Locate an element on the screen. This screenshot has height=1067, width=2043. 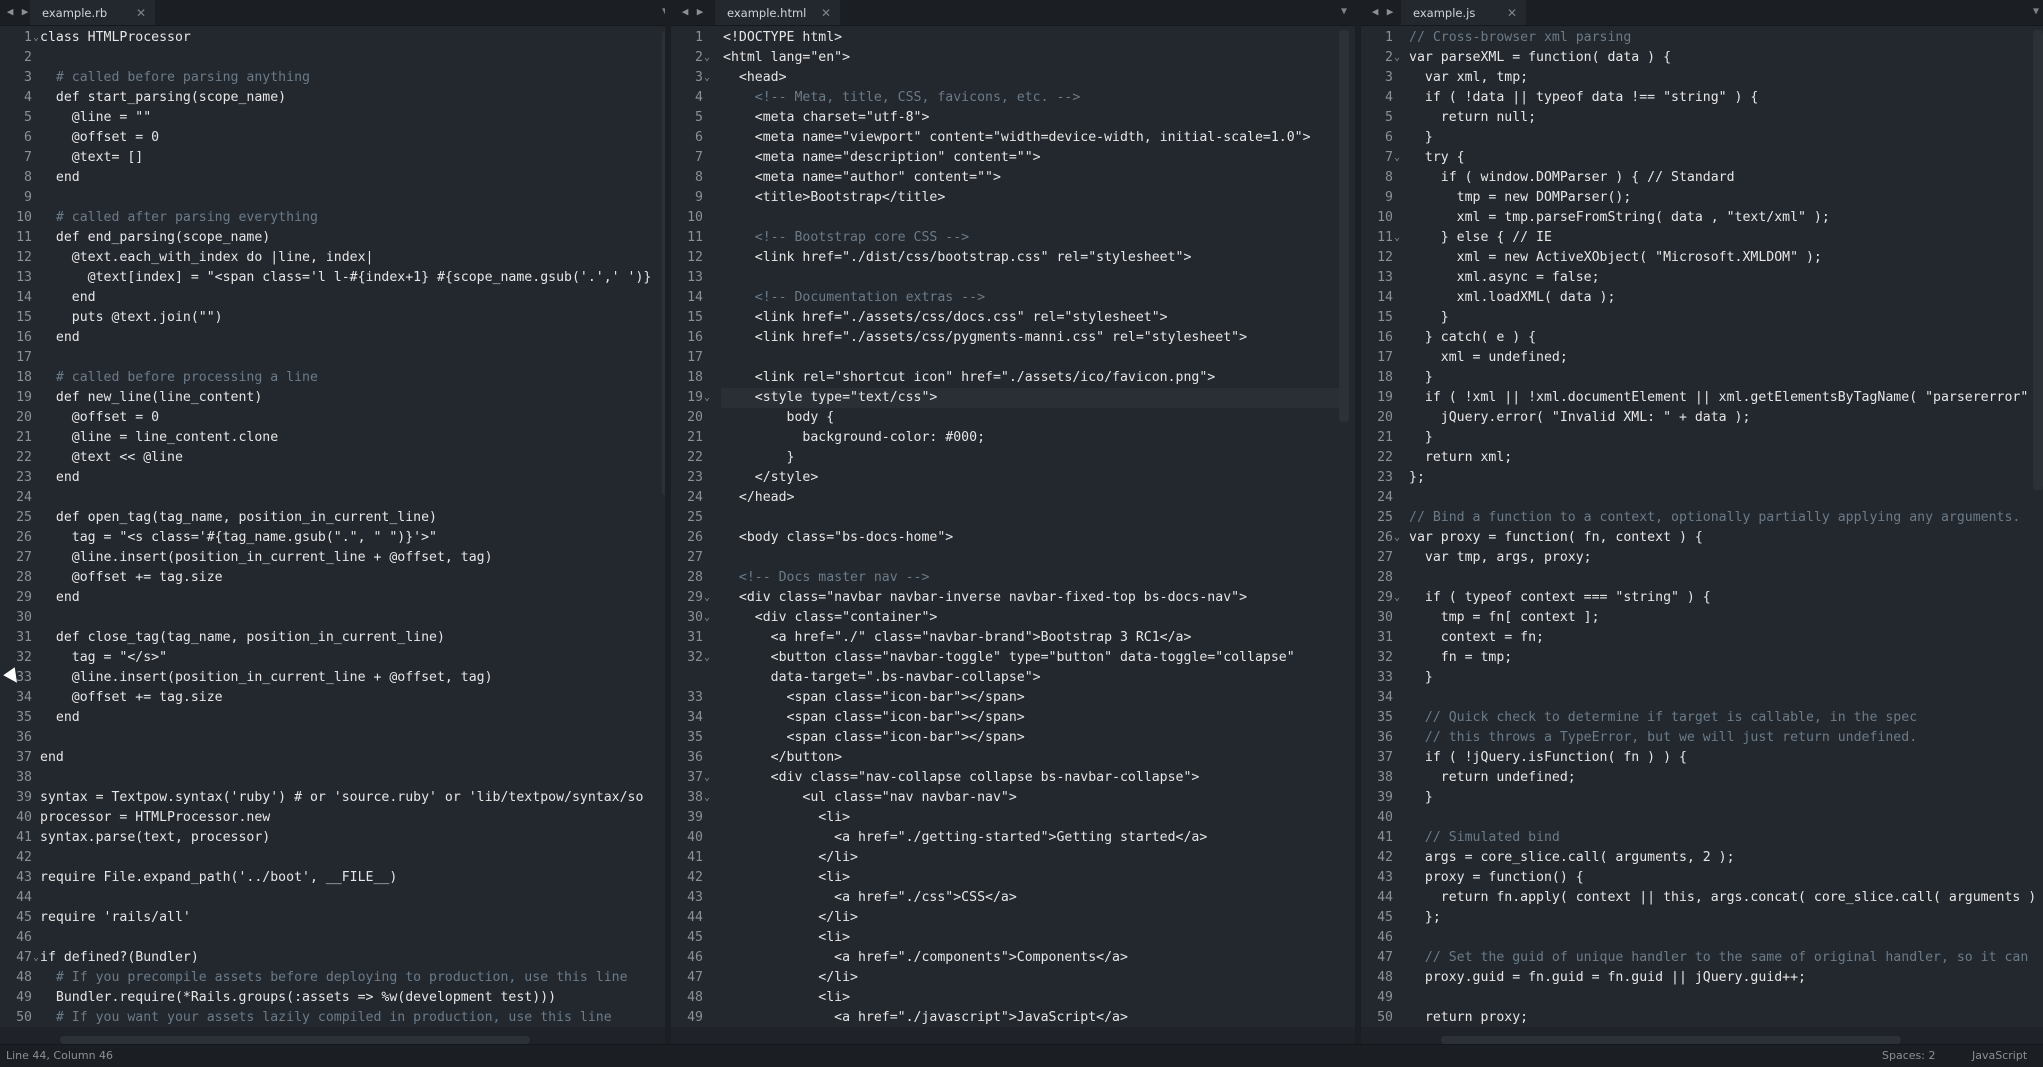
code-line: 16 end is located at coordinates (332, 338).